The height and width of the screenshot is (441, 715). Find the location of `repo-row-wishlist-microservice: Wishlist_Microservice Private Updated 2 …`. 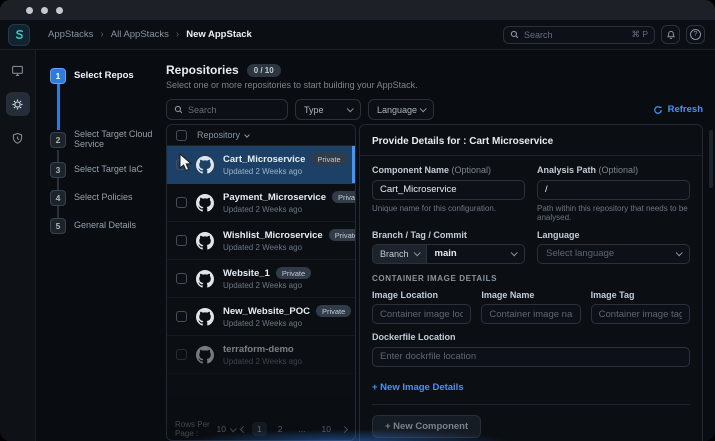

repo-row-wishlist-microservice: Wishlist_Microservice Private Updated 2 … is located at coordinates (261, 241).